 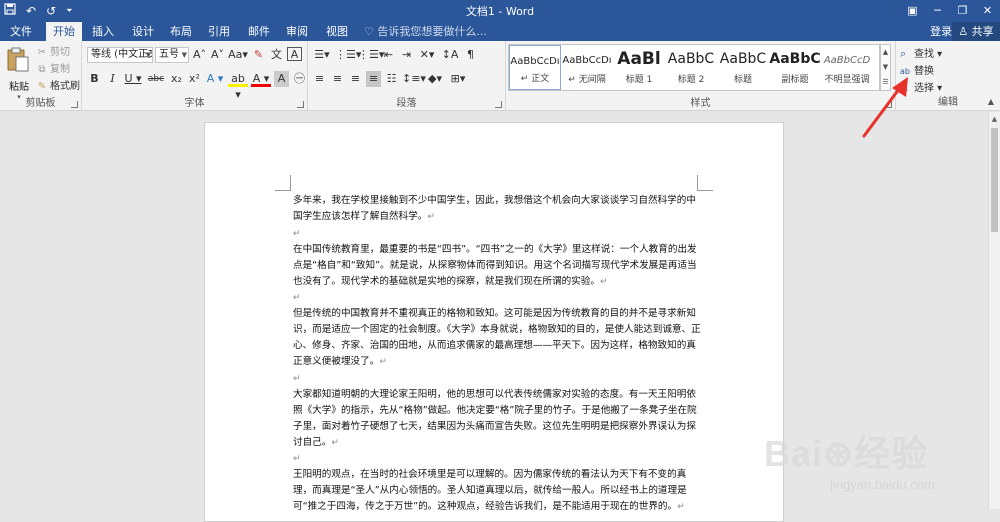 I want to click on font-name-combo: 等线 (中文正文 ▼, so click(x=120, y=55).